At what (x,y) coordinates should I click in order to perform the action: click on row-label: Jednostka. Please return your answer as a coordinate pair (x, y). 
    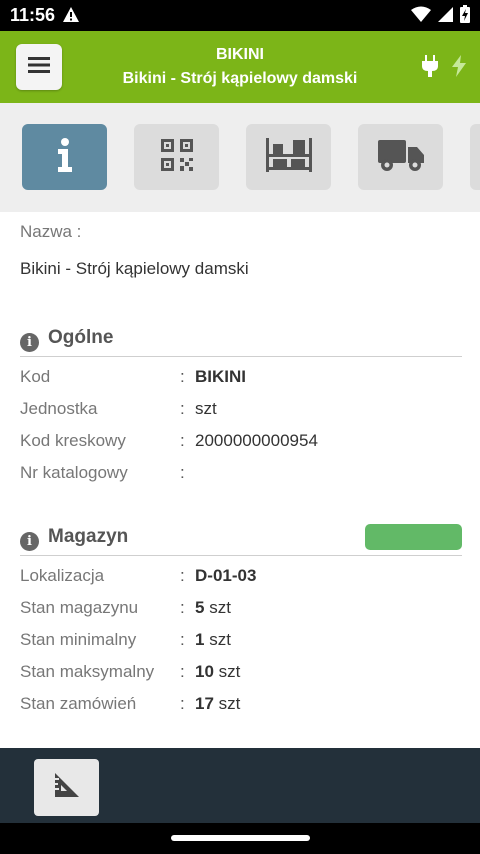
    Looking at the image, I should click on (59, 408).